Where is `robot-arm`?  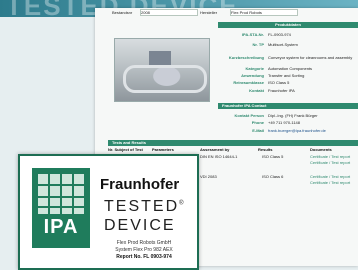
robot-arm is located at coordinates (160, 58).